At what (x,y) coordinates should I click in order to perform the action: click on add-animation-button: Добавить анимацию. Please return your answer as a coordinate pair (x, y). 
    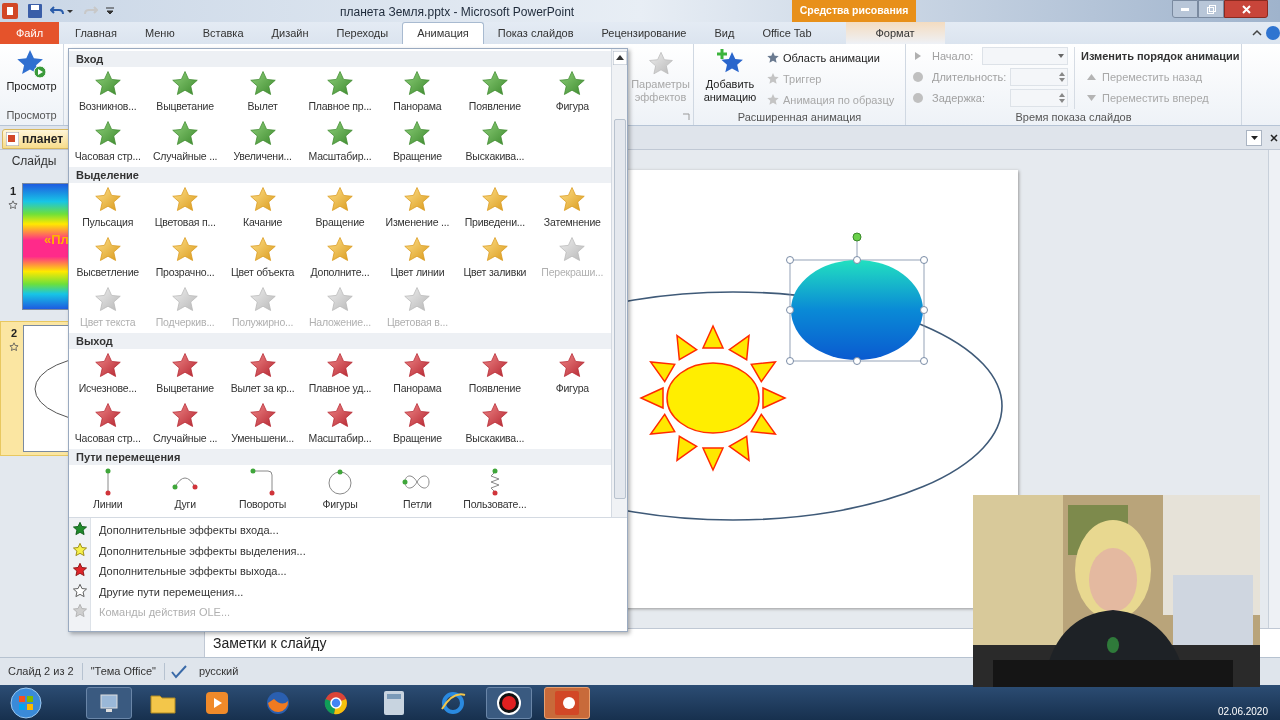
    Looking at the image, I should click on (730, 78).